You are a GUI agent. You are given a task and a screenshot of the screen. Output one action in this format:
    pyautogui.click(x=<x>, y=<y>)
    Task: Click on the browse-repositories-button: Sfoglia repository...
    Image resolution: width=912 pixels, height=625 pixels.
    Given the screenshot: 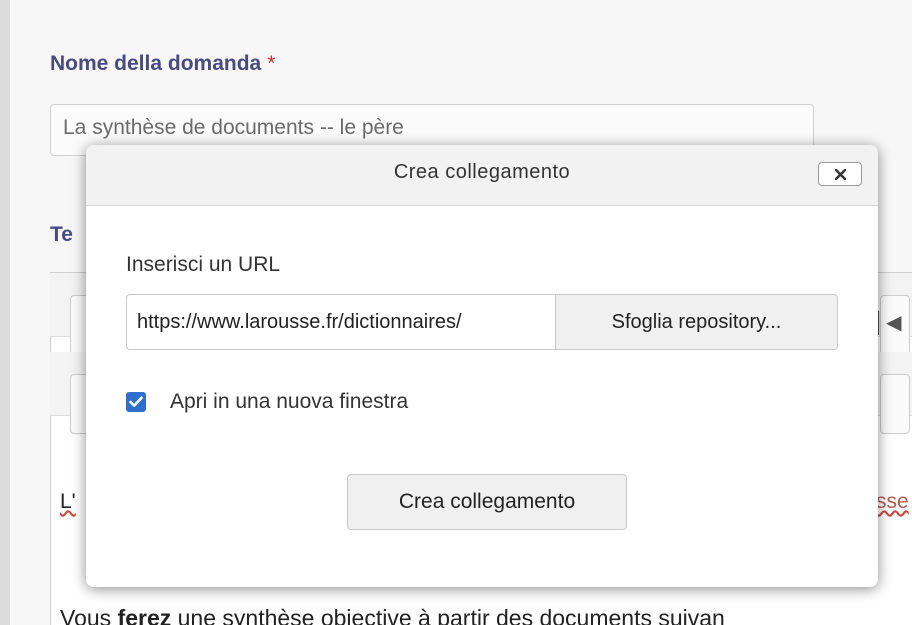 What is the action you would take?
    pyautogui.click(x=696, y=322)
    